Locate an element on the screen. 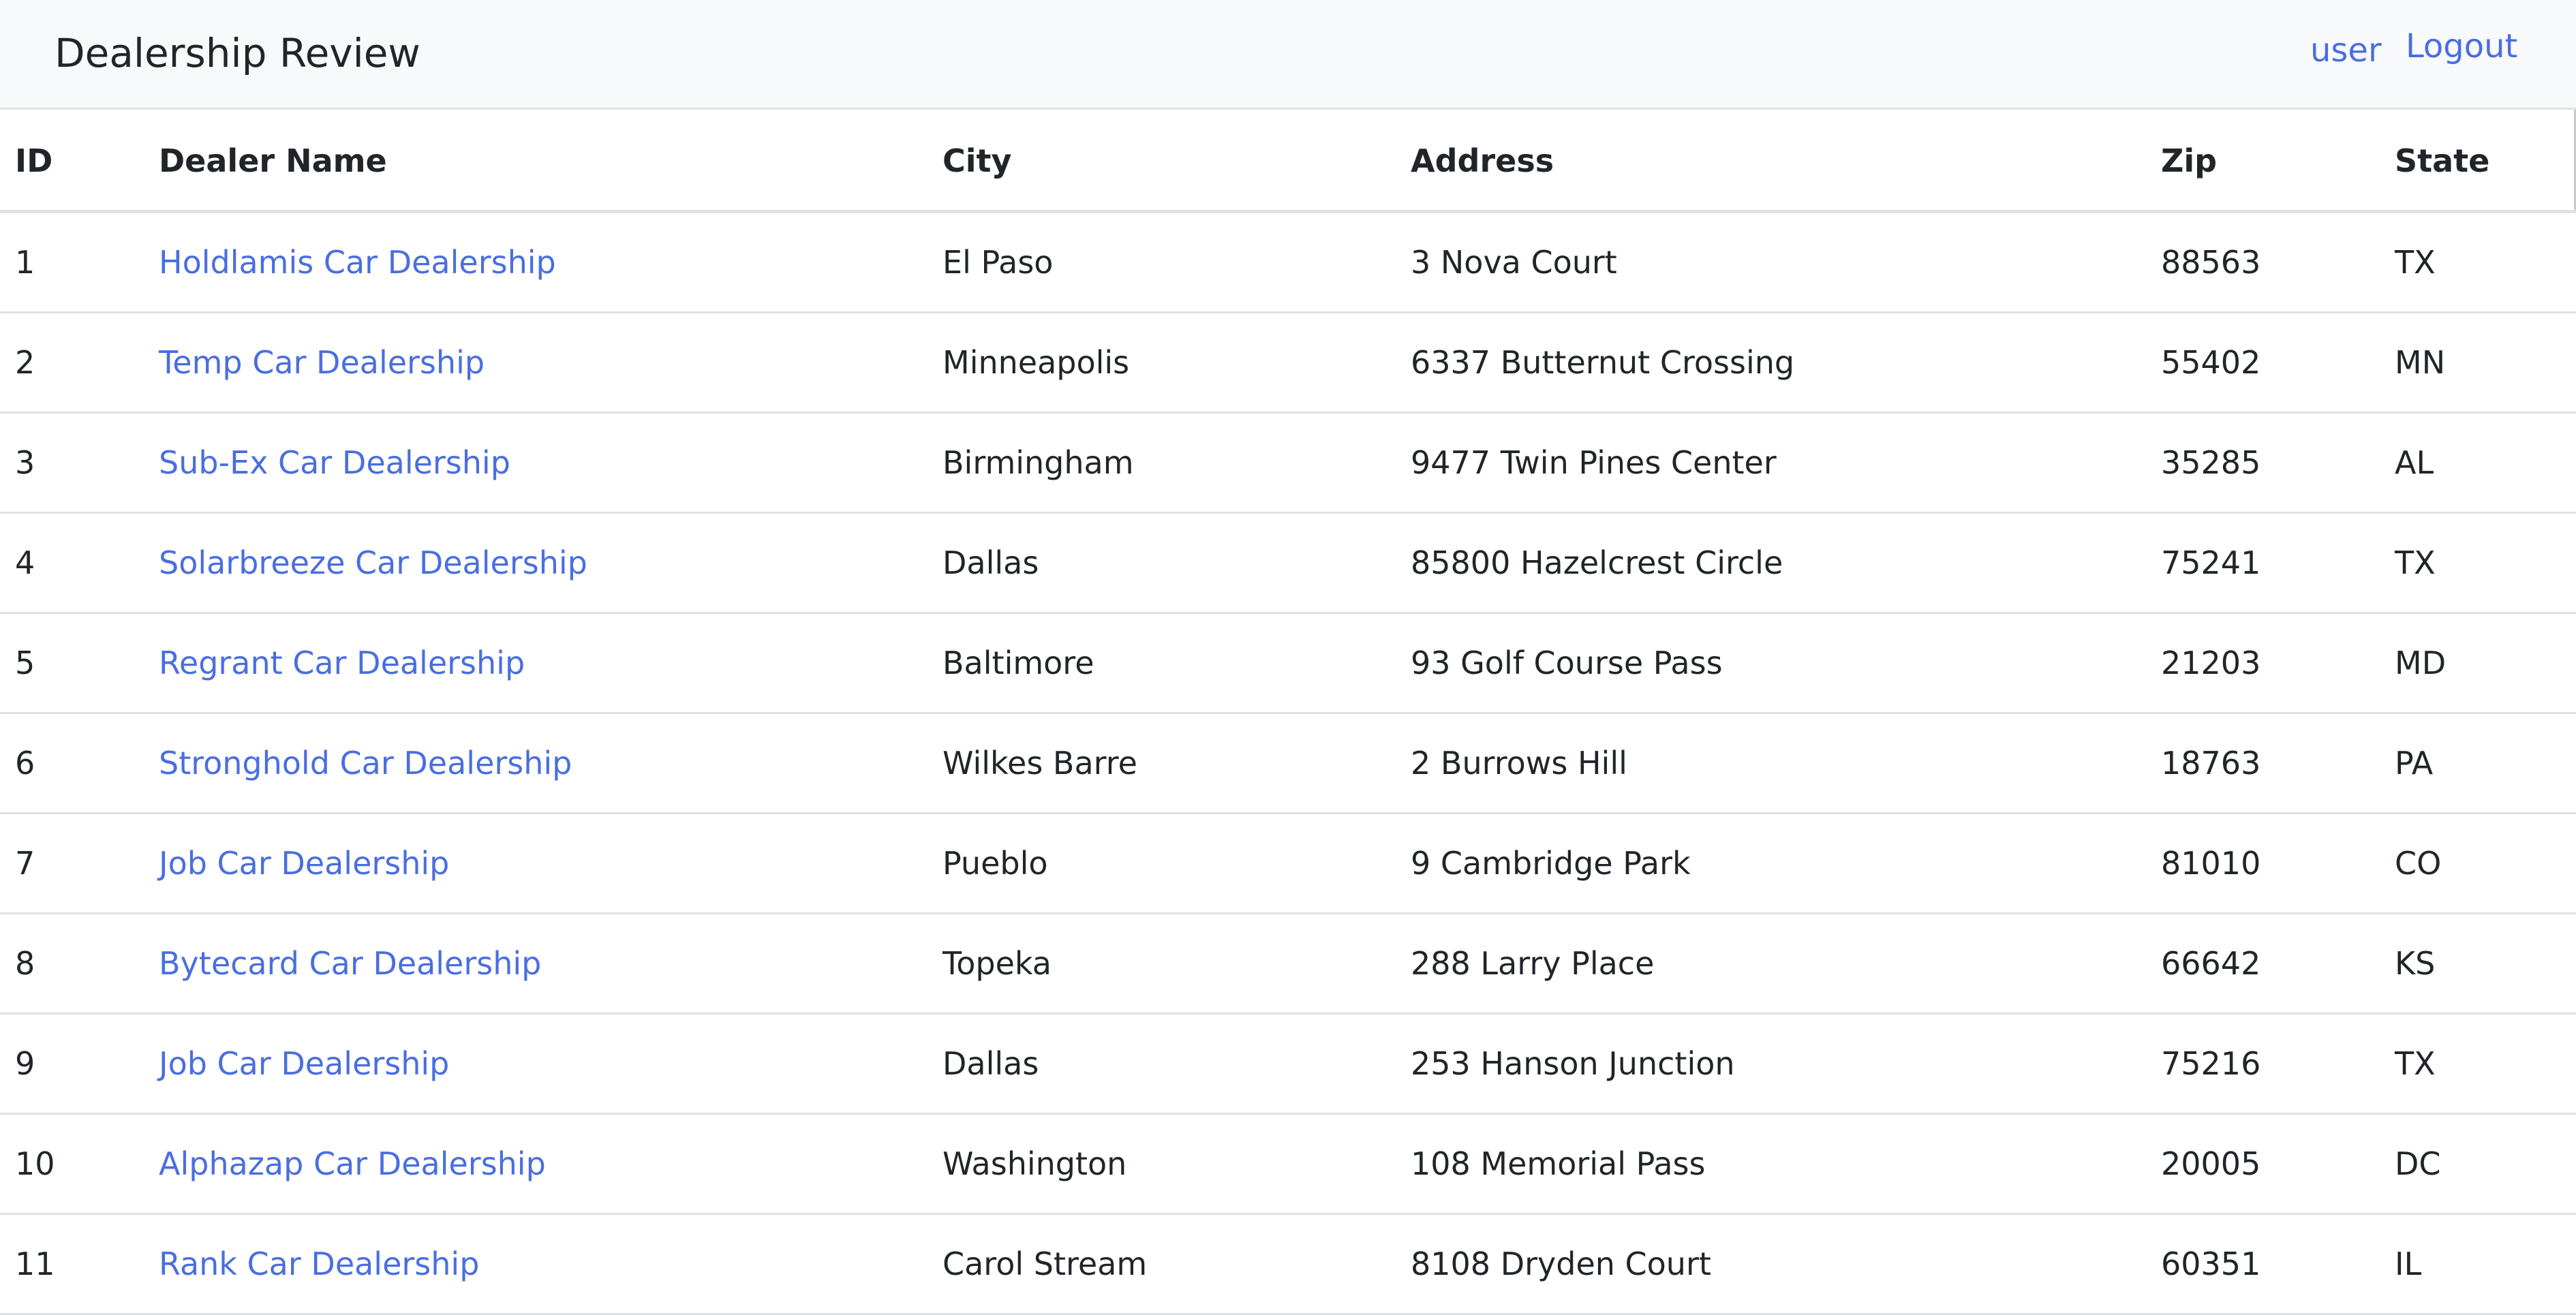 This screenshot has width=2576, height=1315. cell-id: 6 is located at coordinates (72, 763).